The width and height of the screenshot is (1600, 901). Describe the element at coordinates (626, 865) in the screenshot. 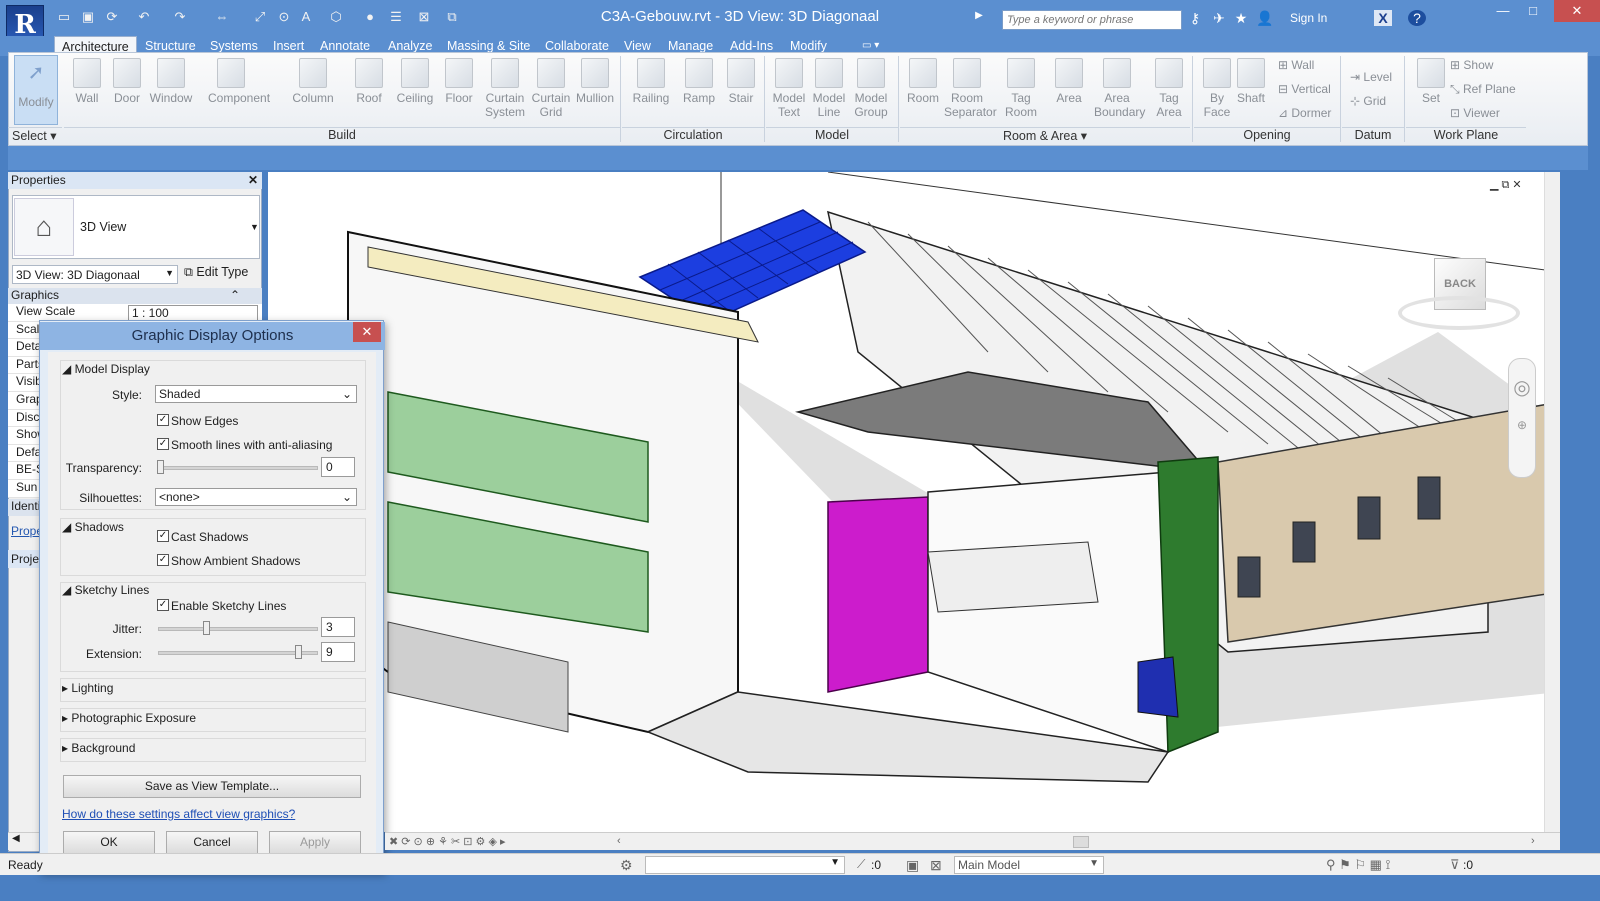

I see `worksets-icon: ⚙` at that location.